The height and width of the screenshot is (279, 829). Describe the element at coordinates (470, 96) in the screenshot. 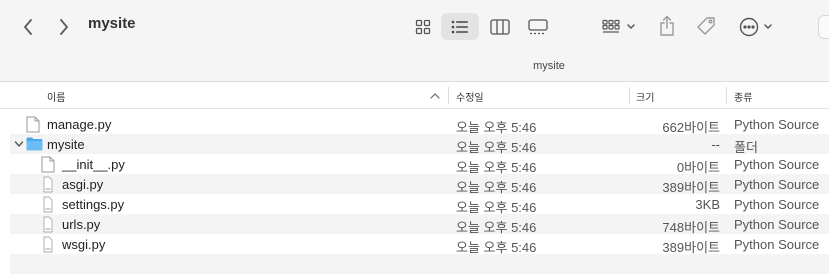

I see `column-modified-header: 수정일` at that location.